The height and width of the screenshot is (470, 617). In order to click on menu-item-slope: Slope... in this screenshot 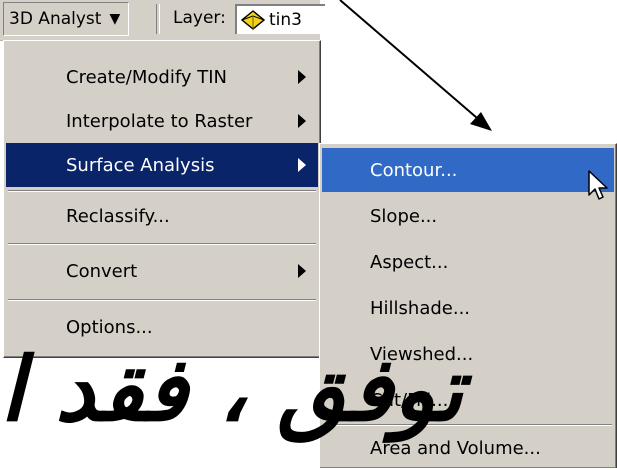, I will do `click(468, 216)`.